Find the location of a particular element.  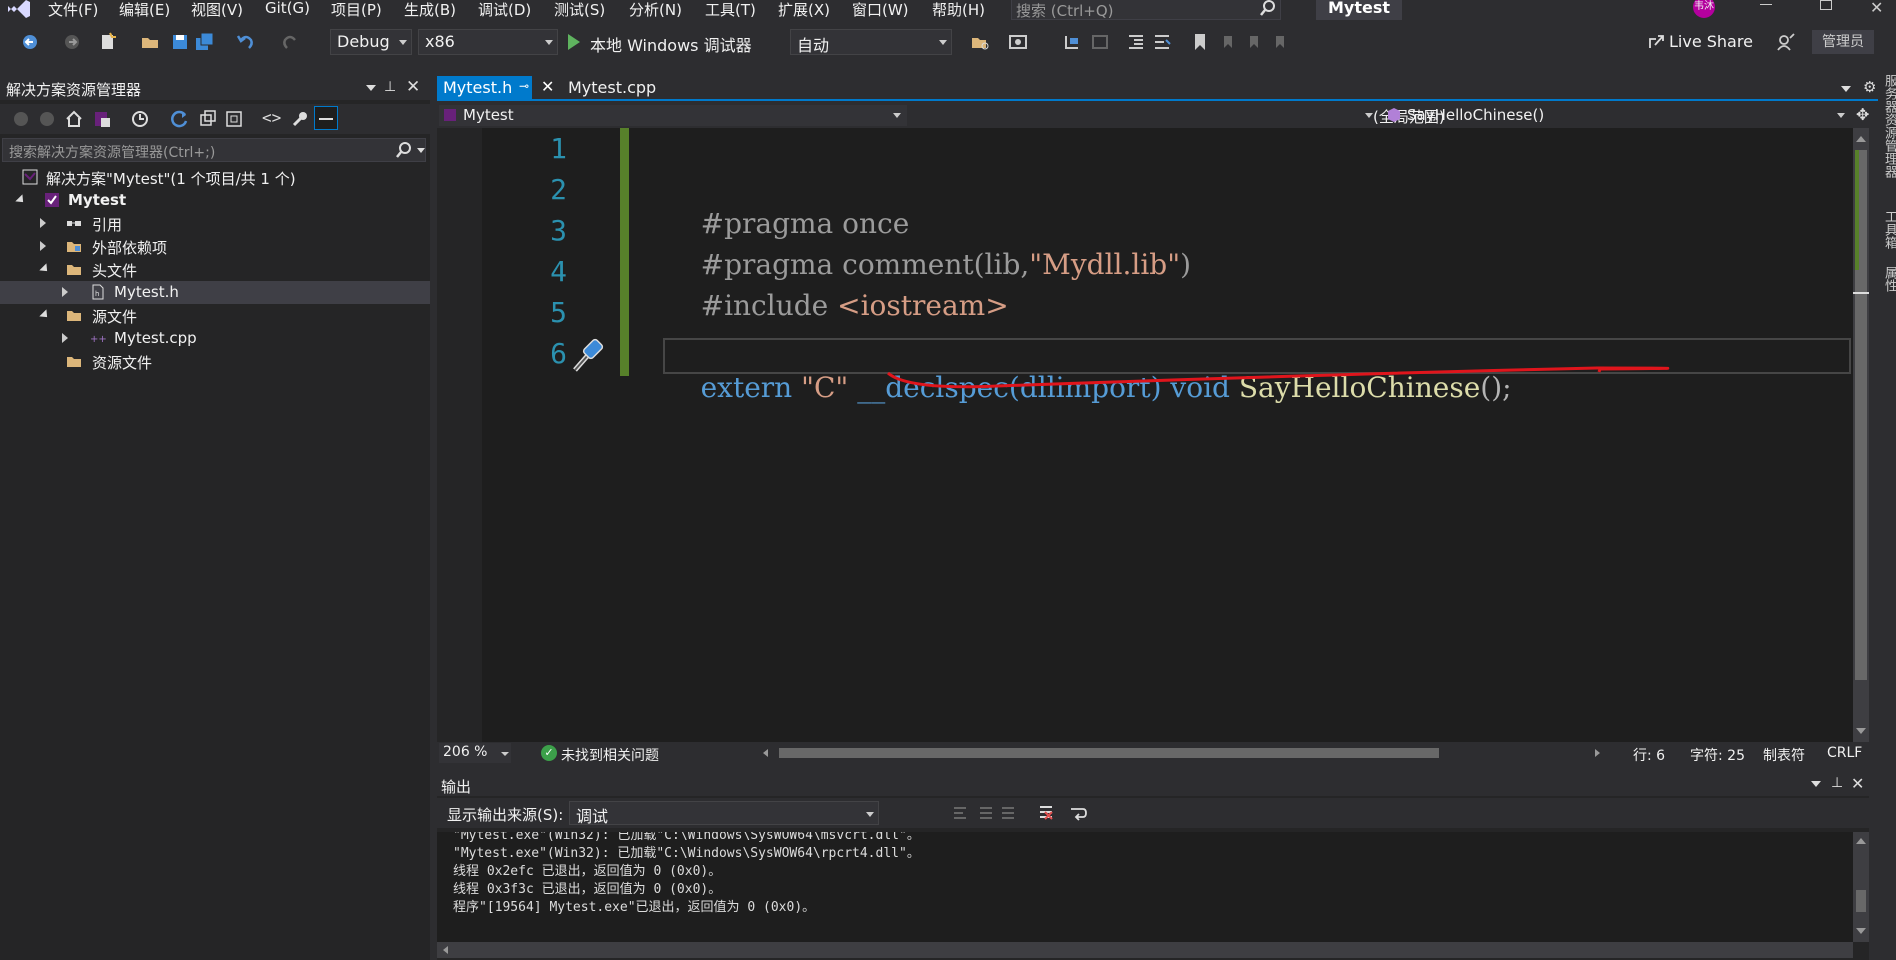

back-icon is located at coordinates (30, 42).